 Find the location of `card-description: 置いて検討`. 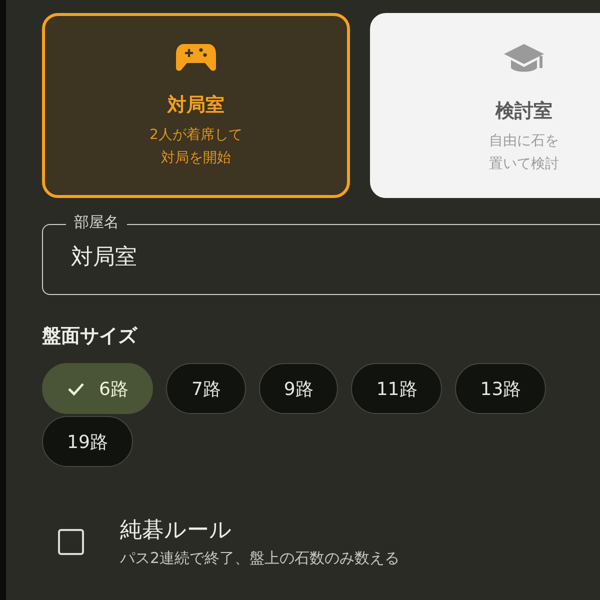

card-description: 置いて検討 is located at coordinates (524, 164).